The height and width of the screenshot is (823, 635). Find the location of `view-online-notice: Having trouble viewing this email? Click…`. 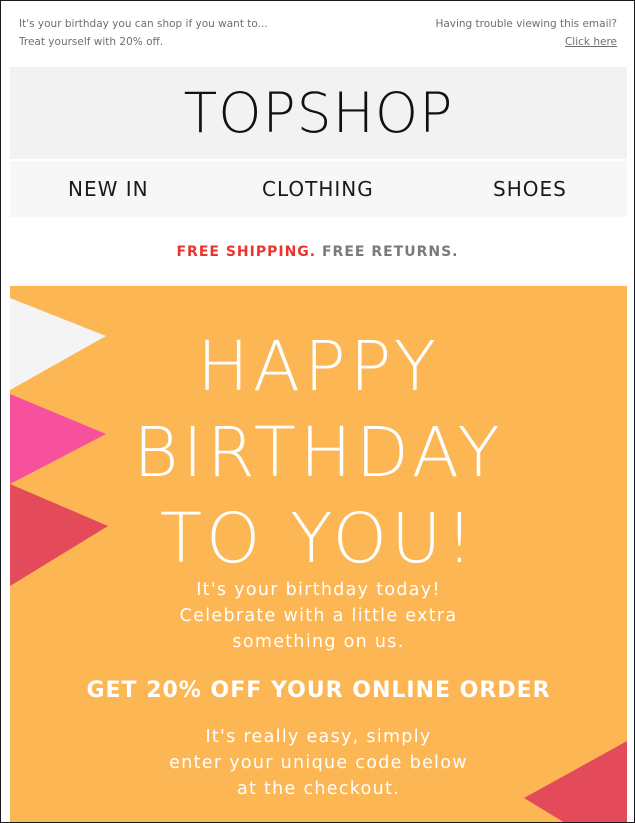

view-online-notice: Having trouble viewing this email? Click… is located at coordinates (526, 33).